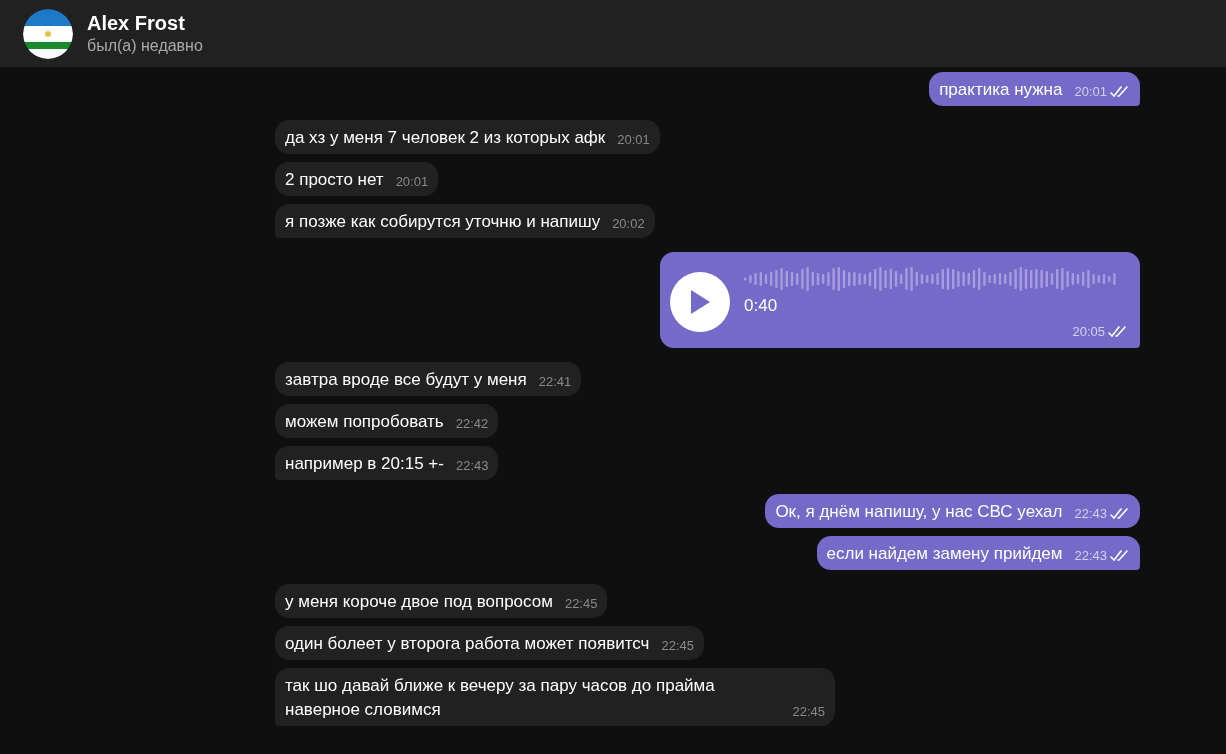  Describe the element at coordinates (445, 138) in the screenshot. I see `message-text: да хз у меня 7 человек 2 из которых афк` at that location.